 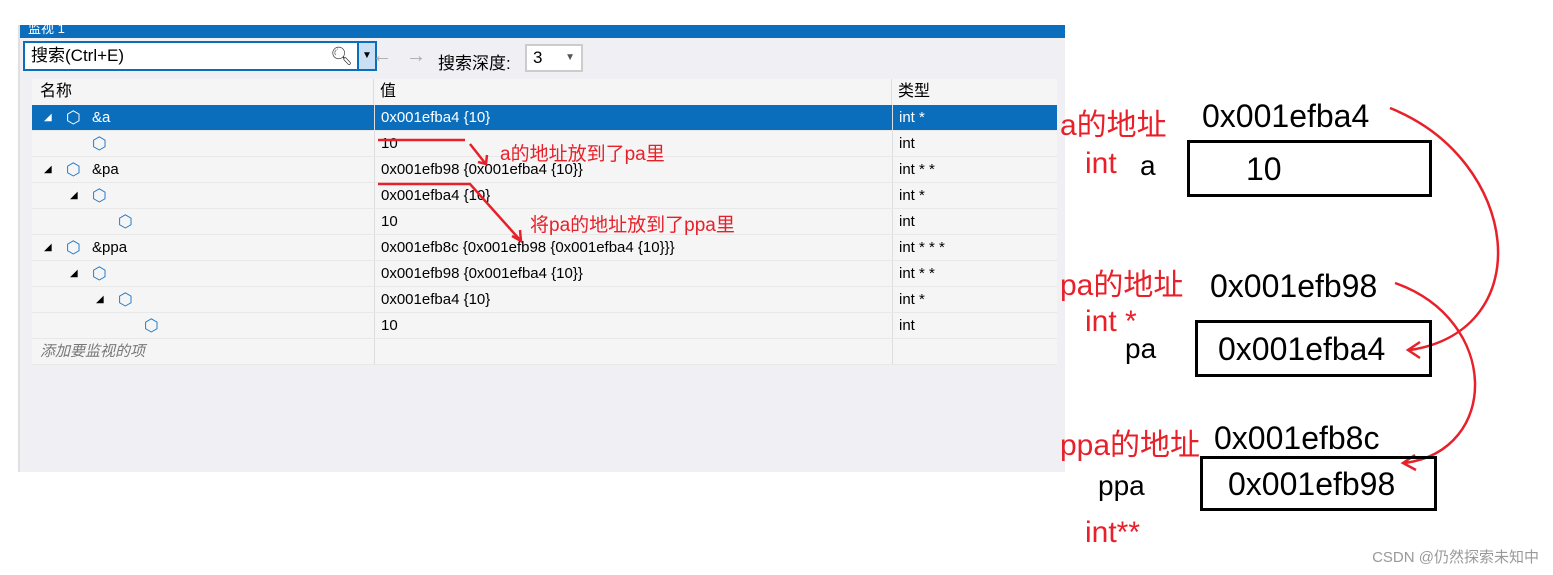 What do you see at coordinates (1286, 116) in the screenshot?
I see `a-address: 0x001efba4` at bounding box center [1286, 116].